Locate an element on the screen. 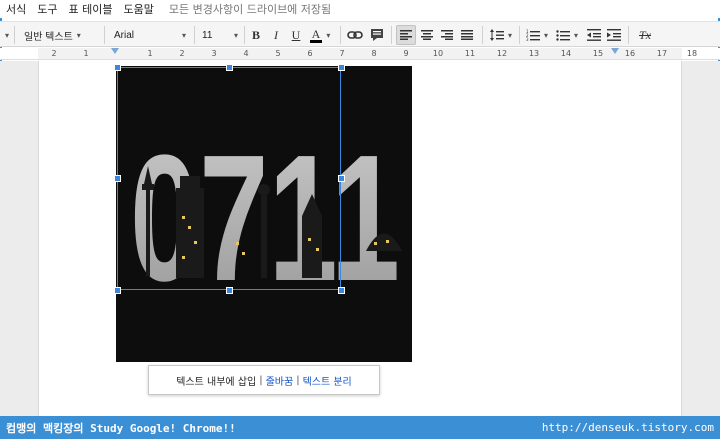  footer-url: http://denseuk.tistory.com is located at coordinates (627, 427).